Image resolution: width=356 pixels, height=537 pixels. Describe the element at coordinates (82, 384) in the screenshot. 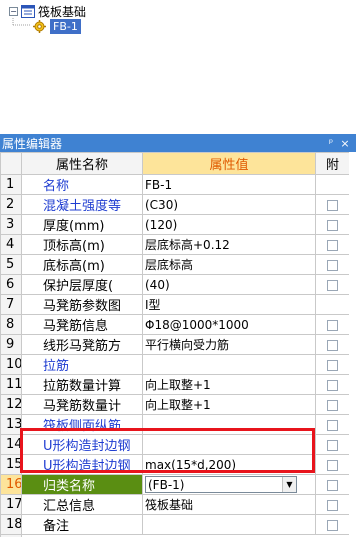

I see `property-name: 拉筋数量计算` at that location.